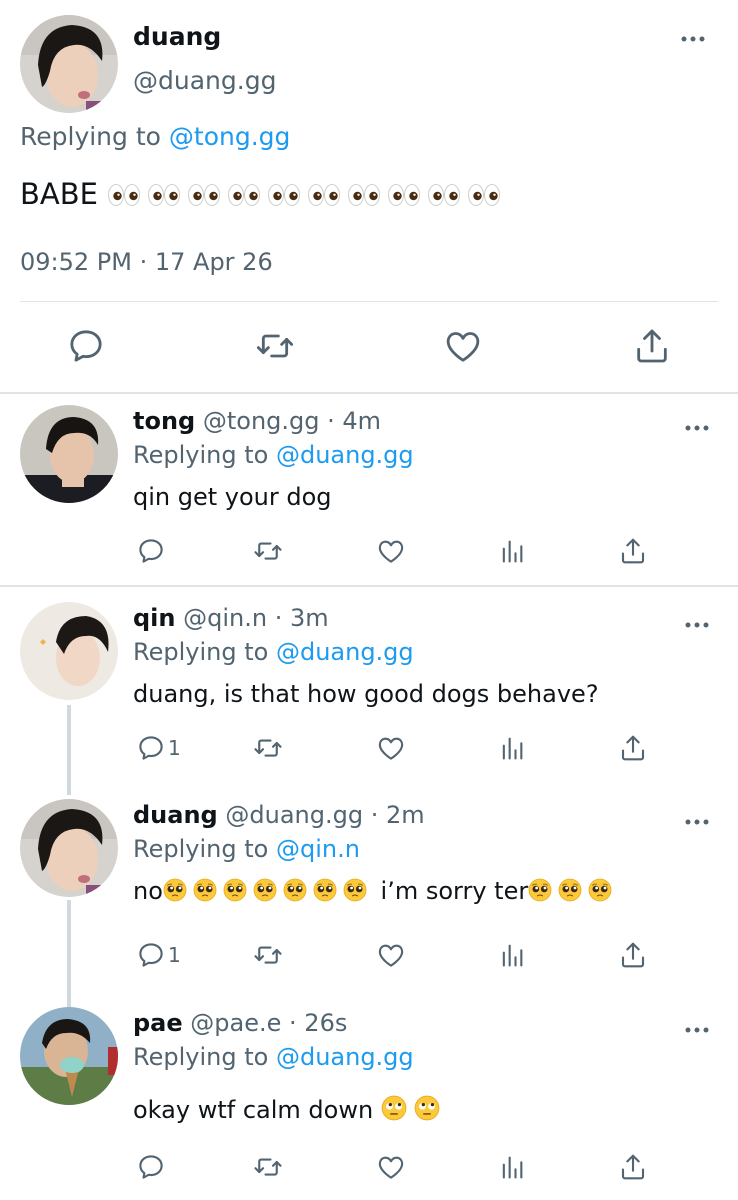 This screenshot has width=738, height=1200. I want to click on divider, so click(369, 301).